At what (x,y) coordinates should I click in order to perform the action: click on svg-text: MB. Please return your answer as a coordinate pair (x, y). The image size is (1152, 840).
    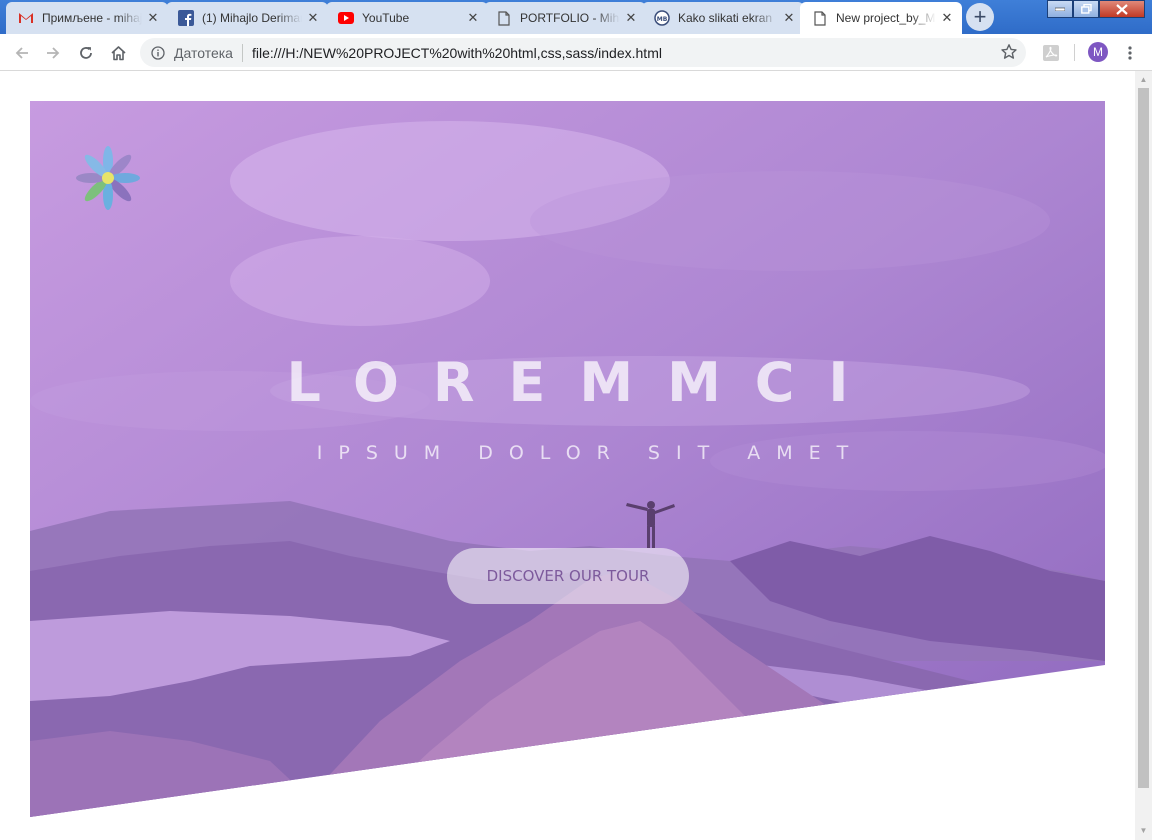
    Looking at the image, I should click on (662, 19).